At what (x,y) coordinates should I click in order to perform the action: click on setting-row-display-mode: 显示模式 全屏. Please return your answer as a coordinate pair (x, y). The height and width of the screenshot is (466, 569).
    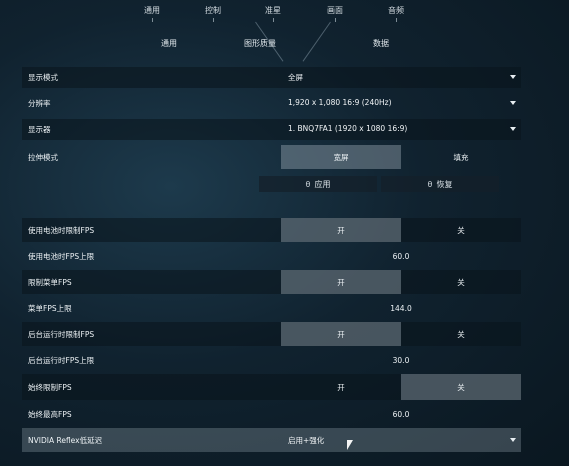
    Looking at the image, I should click on (271, 77).